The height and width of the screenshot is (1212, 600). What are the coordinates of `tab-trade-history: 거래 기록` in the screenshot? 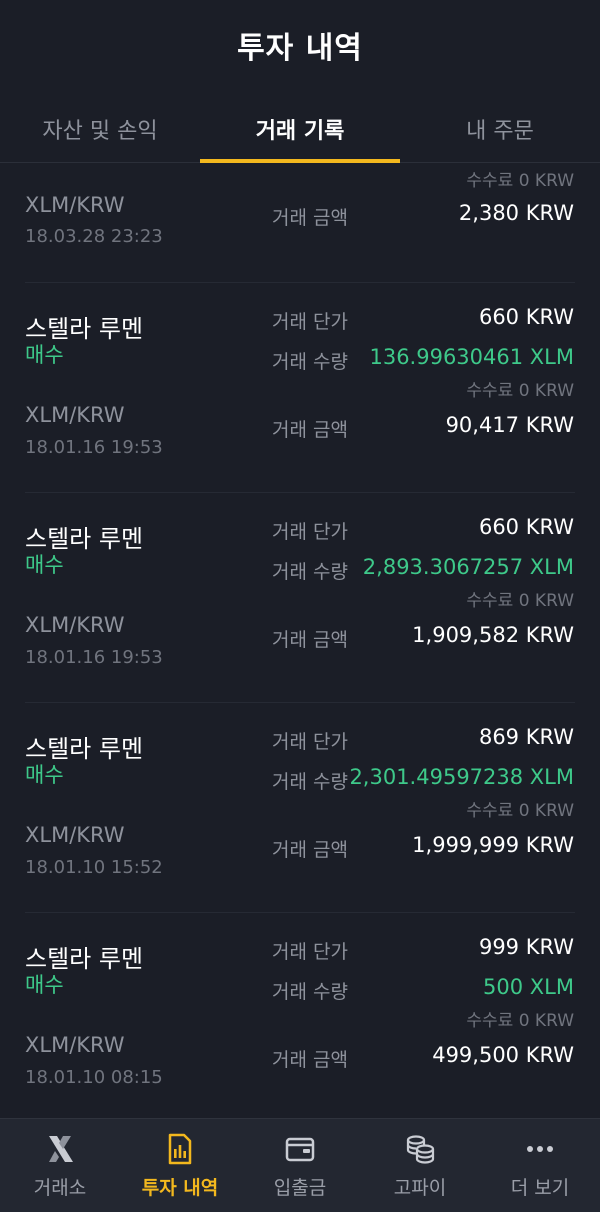 It's located at (300, 129).